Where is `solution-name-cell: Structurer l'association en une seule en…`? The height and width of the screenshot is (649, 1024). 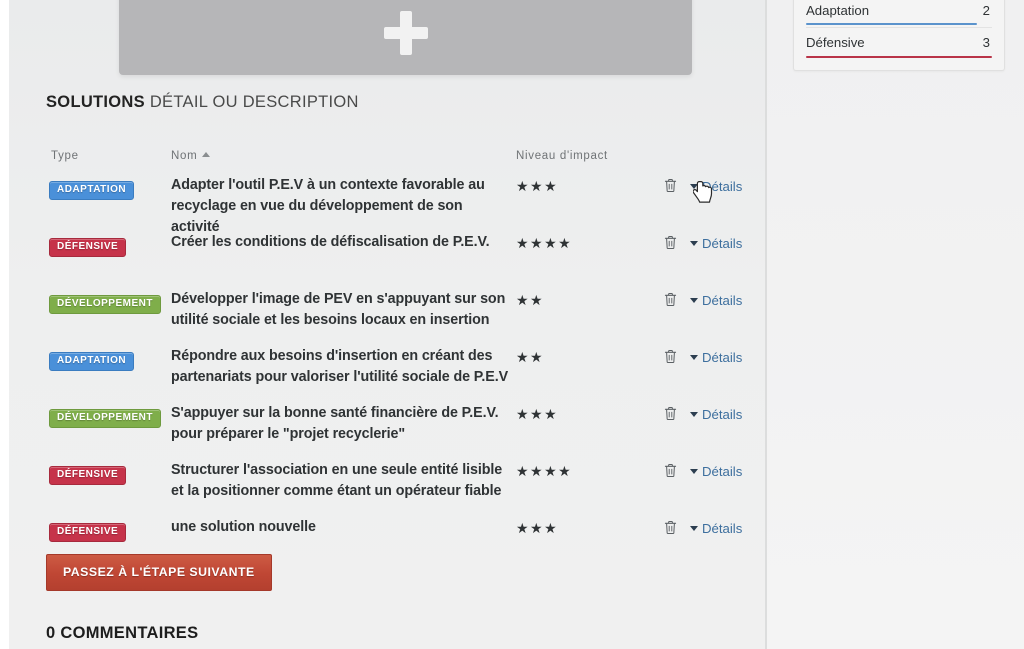 solution-name-cell: Structurer l'association en une seule en… is located at coordinates (337, 480).